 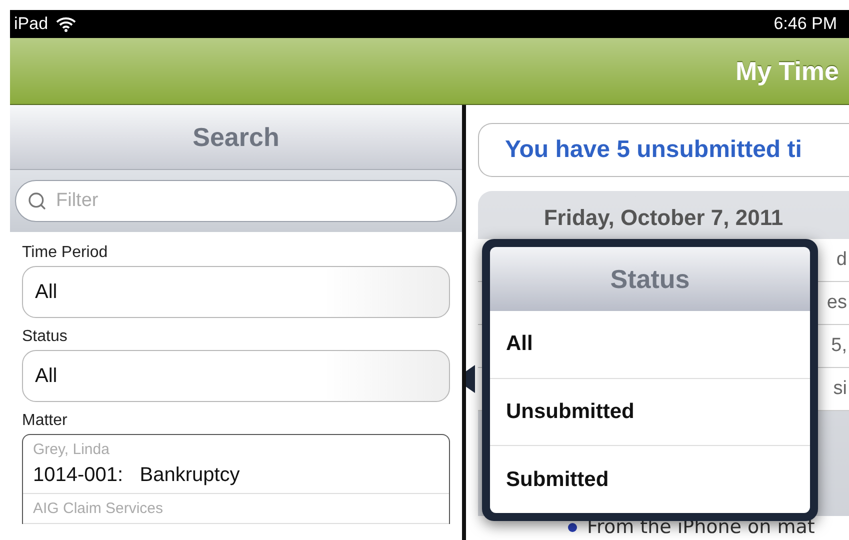 I want to click on search-icon, so click(x=37, y=201).